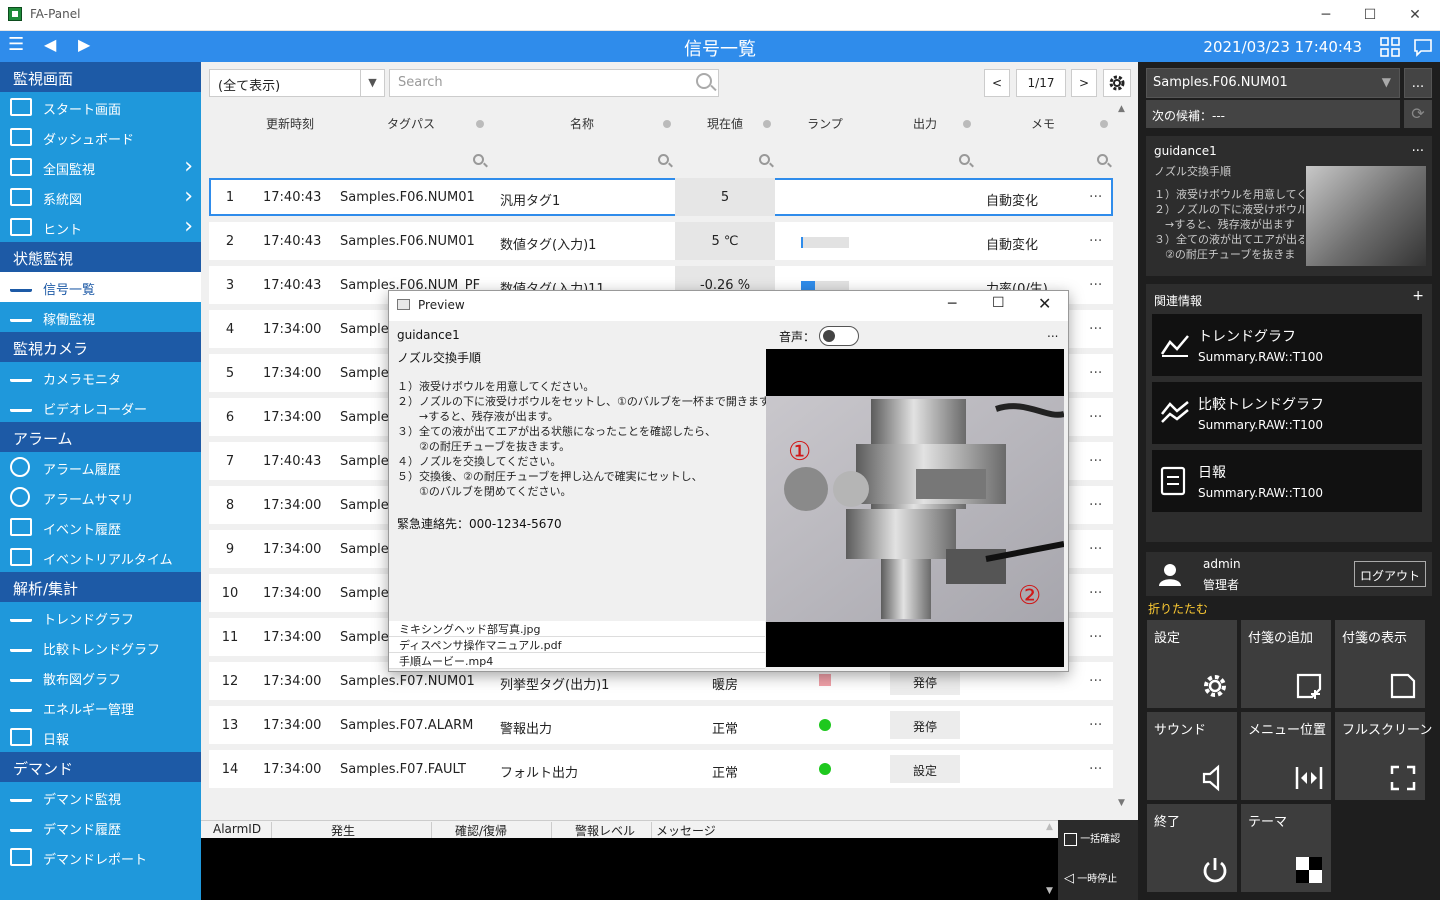 The height and width of the screenshot is (900, 1440). Describe the element at coordinates (1423, 47) in the screenshot. I see `message-icon` at that location.